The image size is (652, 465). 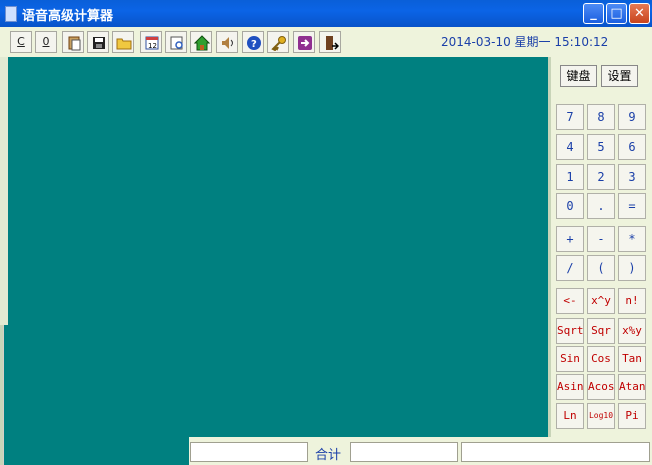 What do you see at coordinates (632, 239) in the screenshot?
I see `key-multiply: *` at bounding box center [632, 239].